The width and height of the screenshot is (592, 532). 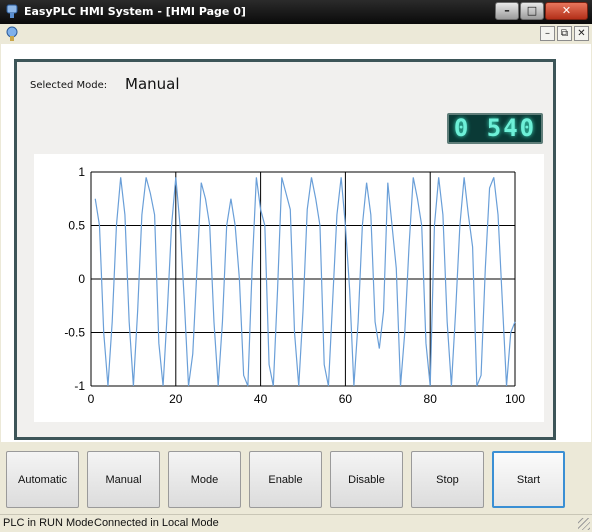 What do you see at coordinates (346, 399) in the screenshot?
I see `x-tick-label: 60` at bounding box center [346, 399].